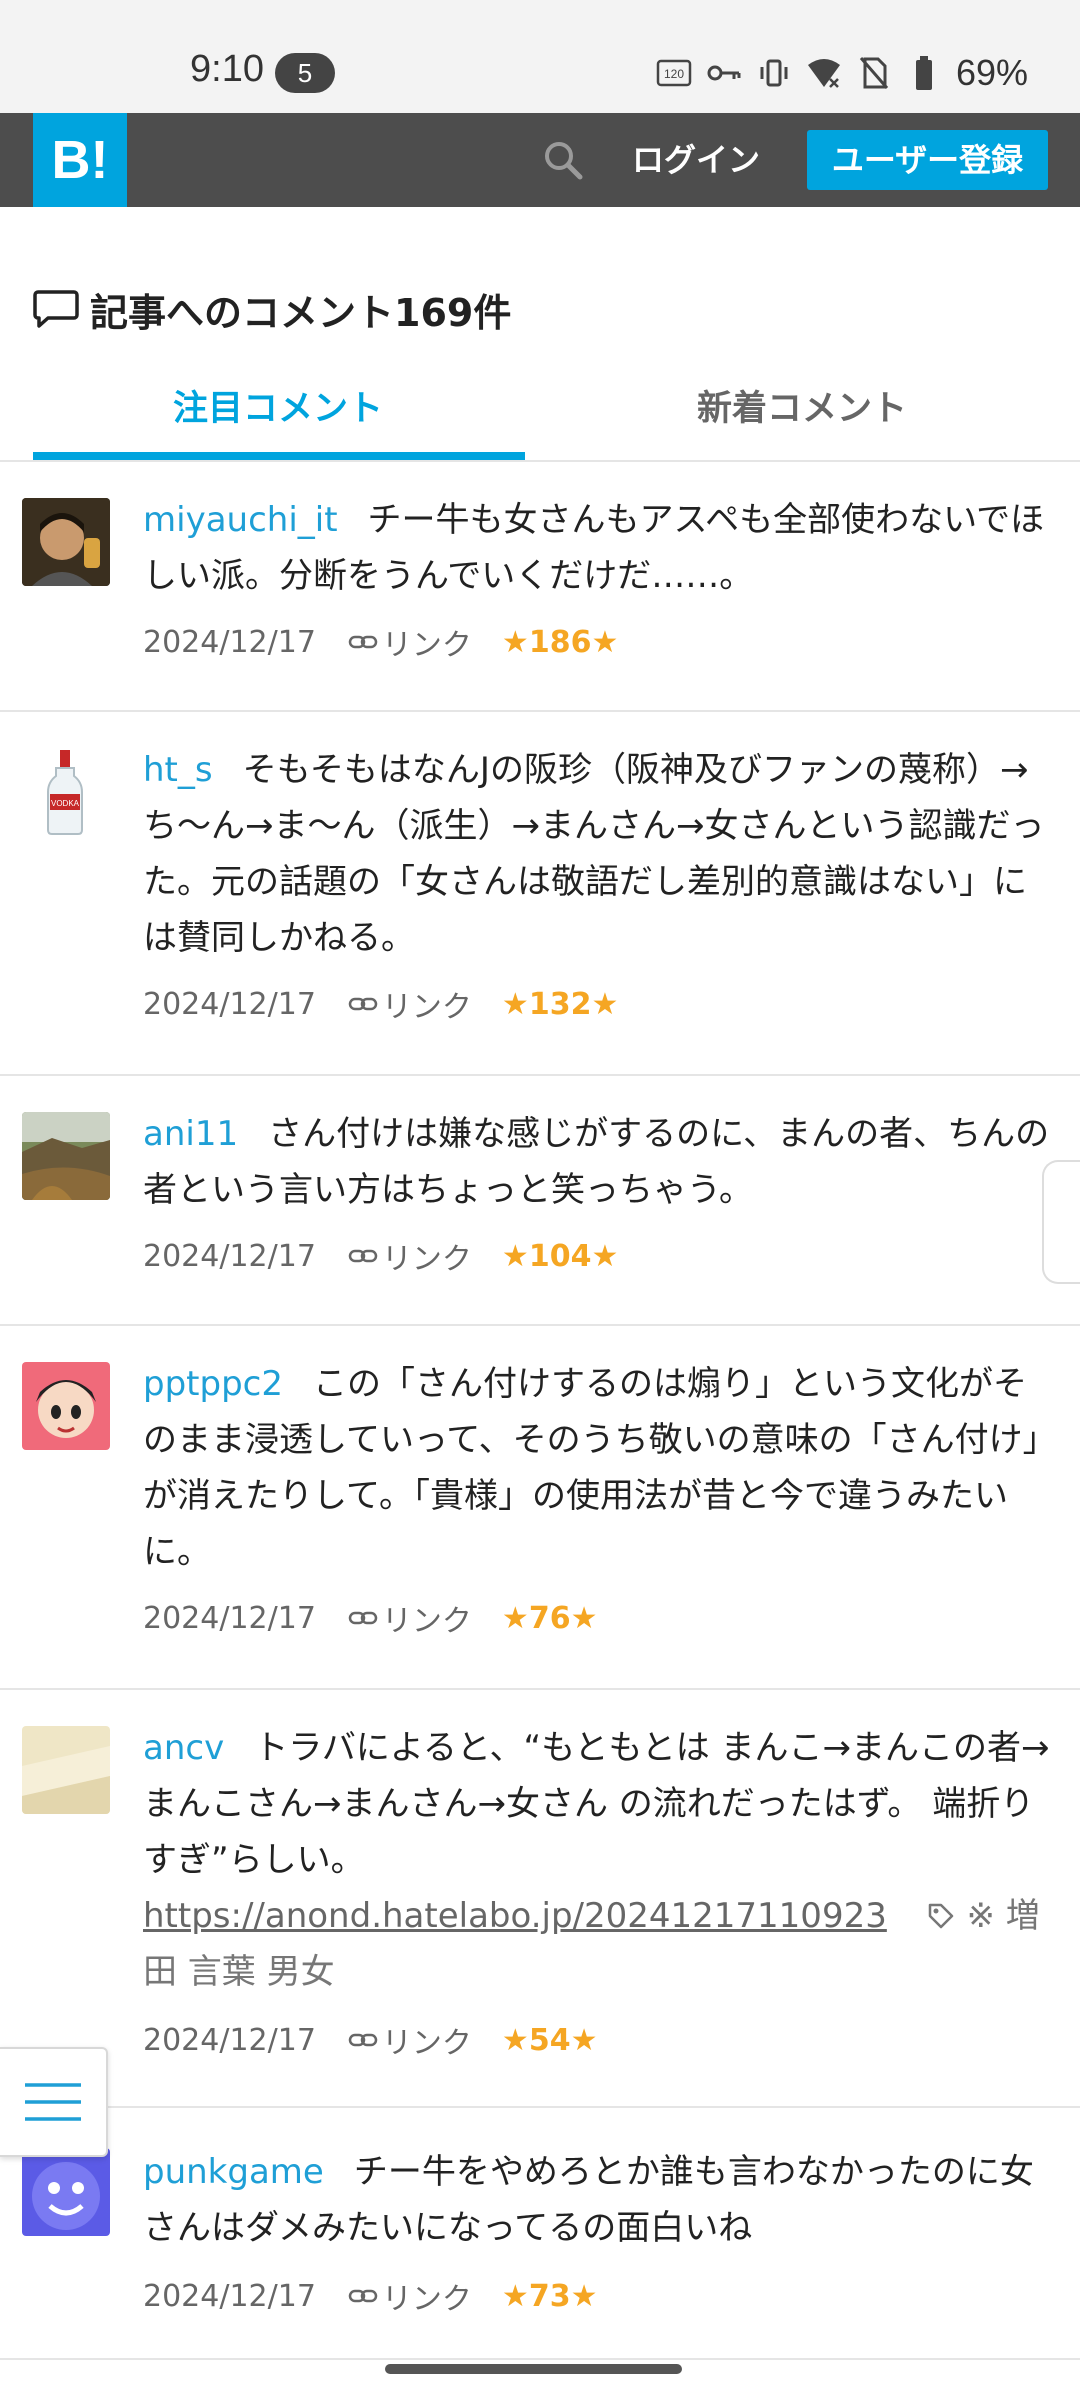 Image resolution: width=1080 pixels, height=2400 pixels. What do you see at coordinates (550, 1618) in the screenshot?
I see `star-count: ★76★` at bounding box center [550, 1618].